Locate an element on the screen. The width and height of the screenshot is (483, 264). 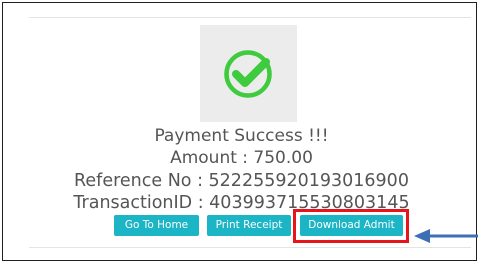
top-divider is located at coordinates (250, 17).